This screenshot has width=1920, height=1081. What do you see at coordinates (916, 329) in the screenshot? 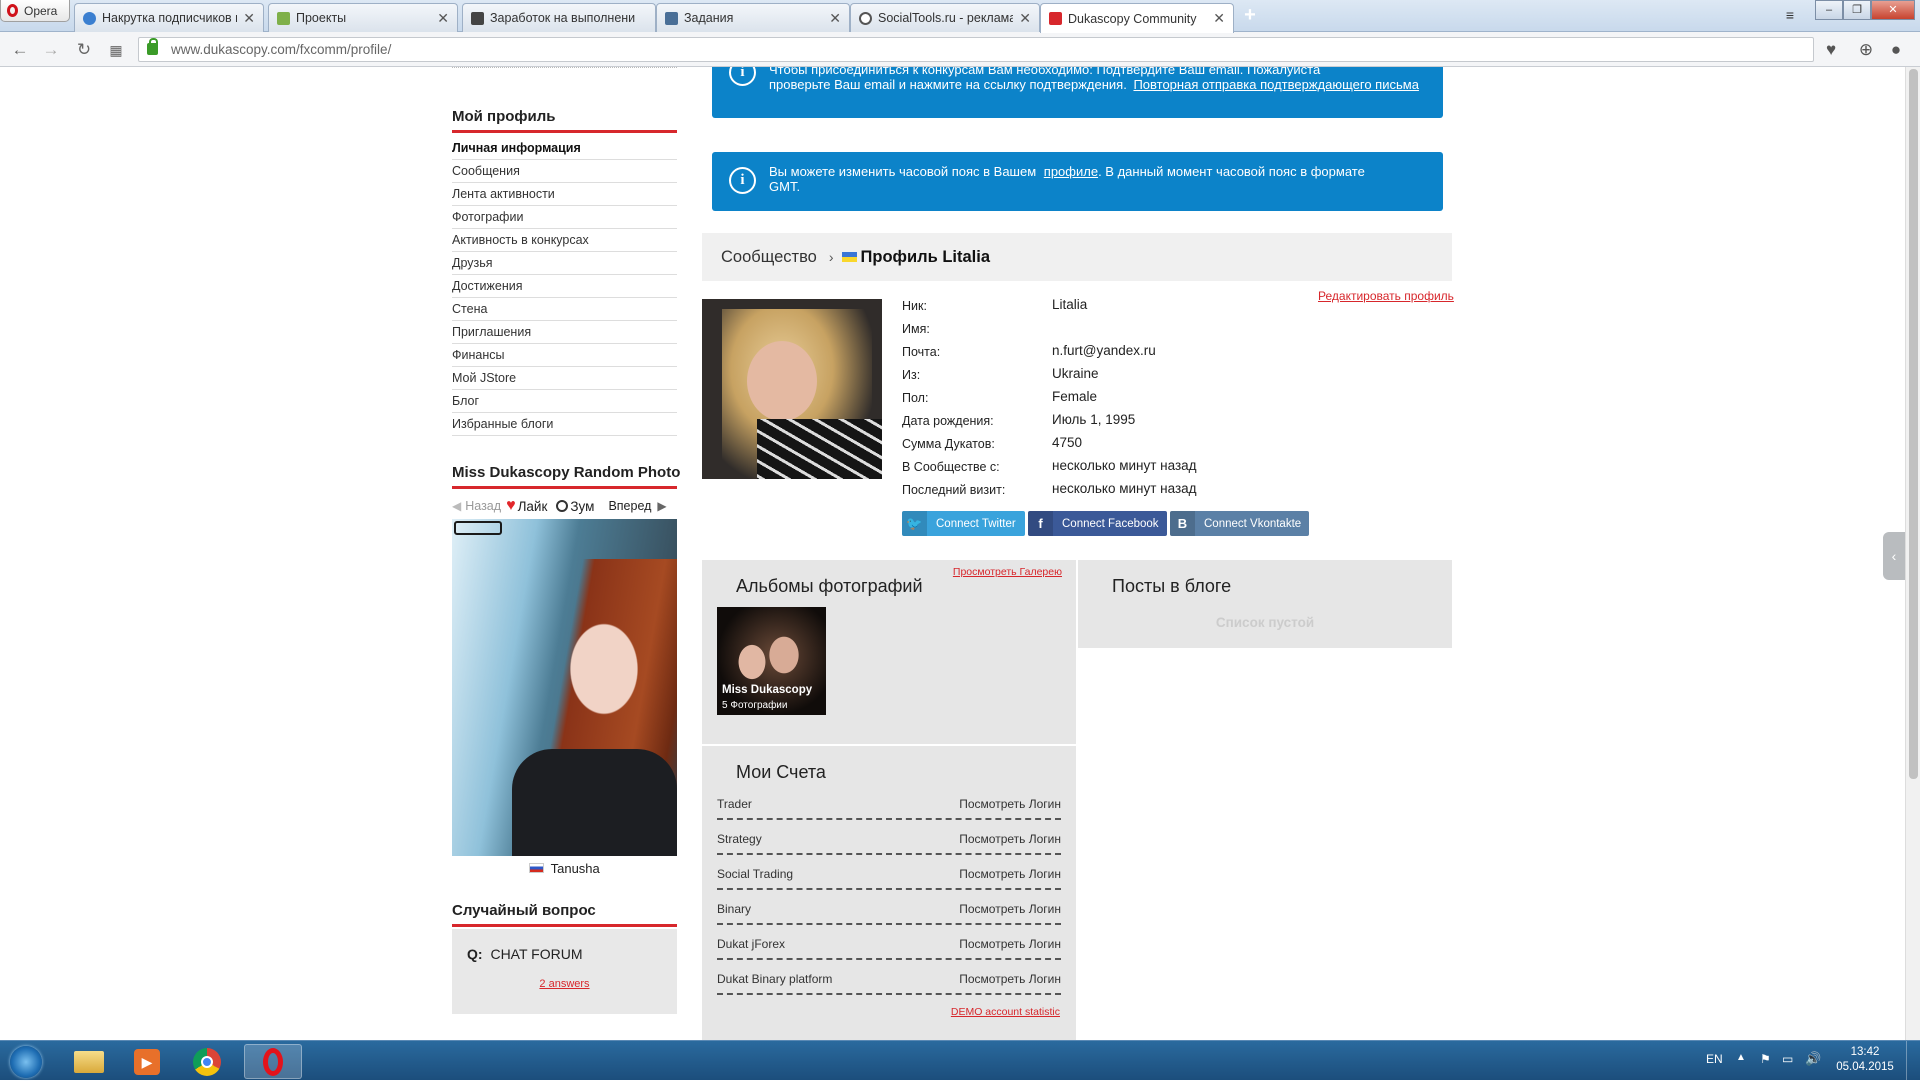
I see `profile-field-name: Имя:` at bounding box center [916, 329].